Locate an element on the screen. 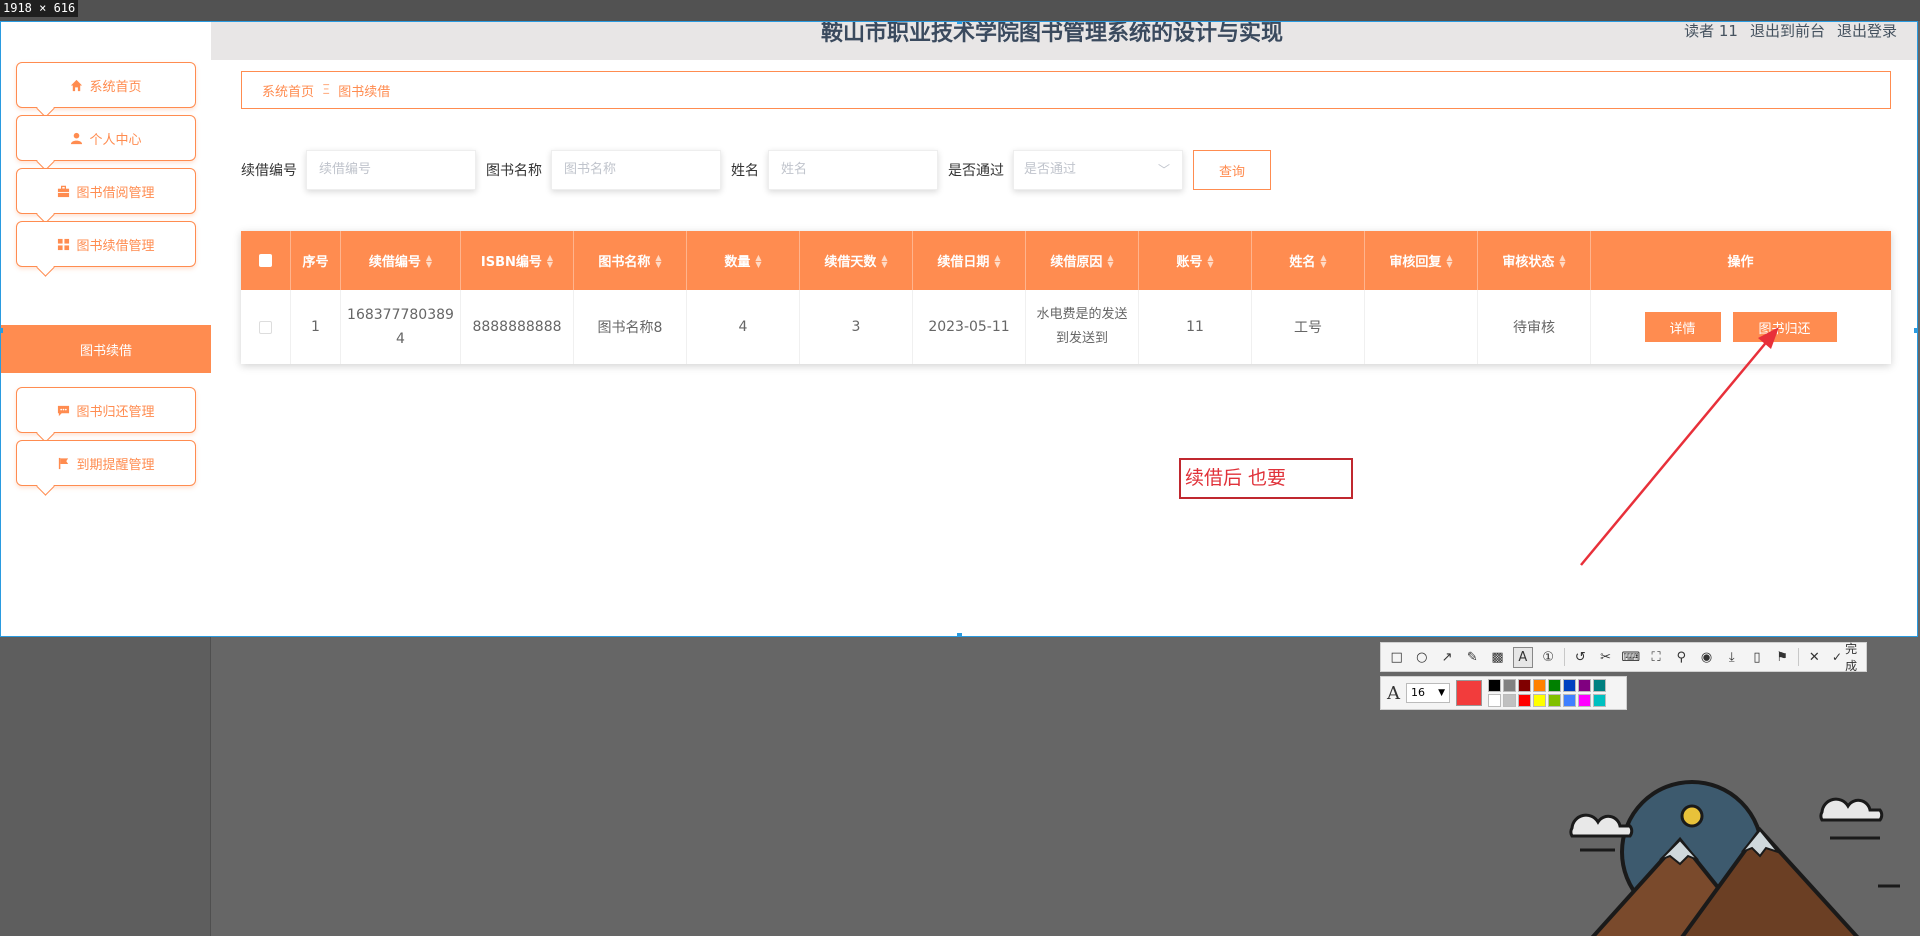 This screenshot has height=936, width=1920. scissors-icon: ✂ is located at coordinates (1605, 657).